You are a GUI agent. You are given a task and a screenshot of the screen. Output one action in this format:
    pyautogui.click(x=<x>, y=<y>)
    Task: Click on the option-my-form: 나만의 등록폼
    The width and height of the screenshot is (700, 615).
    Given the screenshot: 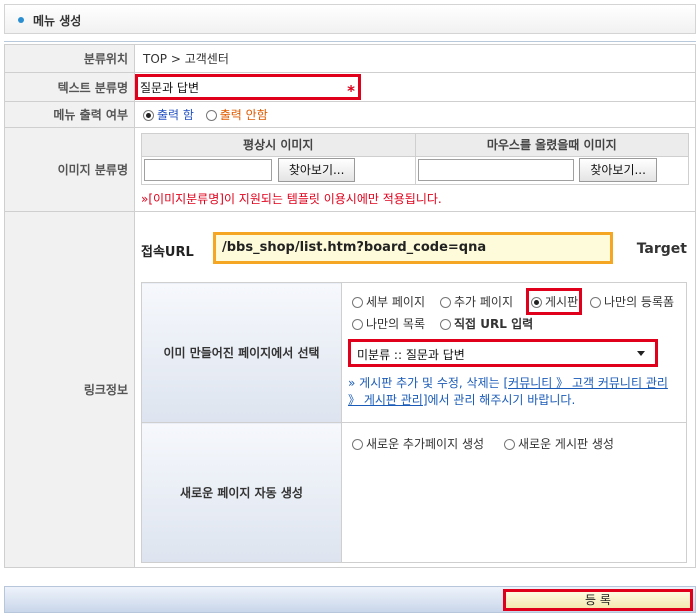 What is the action you would take?
    pyautogui.click(x=632, y=301)
    